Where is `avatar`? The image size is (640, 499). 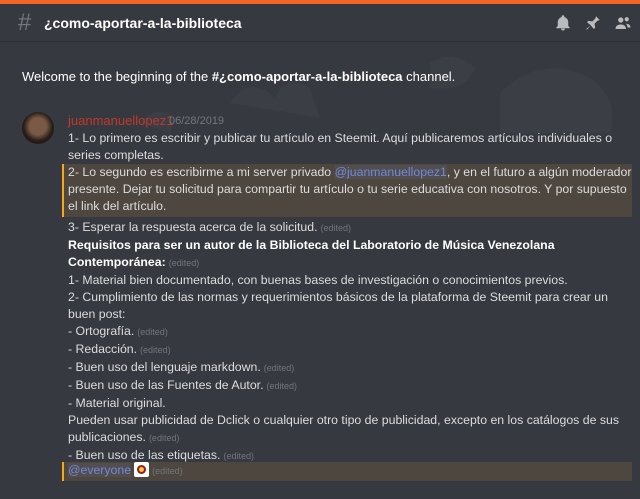 avatar is located at coordinates (38, 128).